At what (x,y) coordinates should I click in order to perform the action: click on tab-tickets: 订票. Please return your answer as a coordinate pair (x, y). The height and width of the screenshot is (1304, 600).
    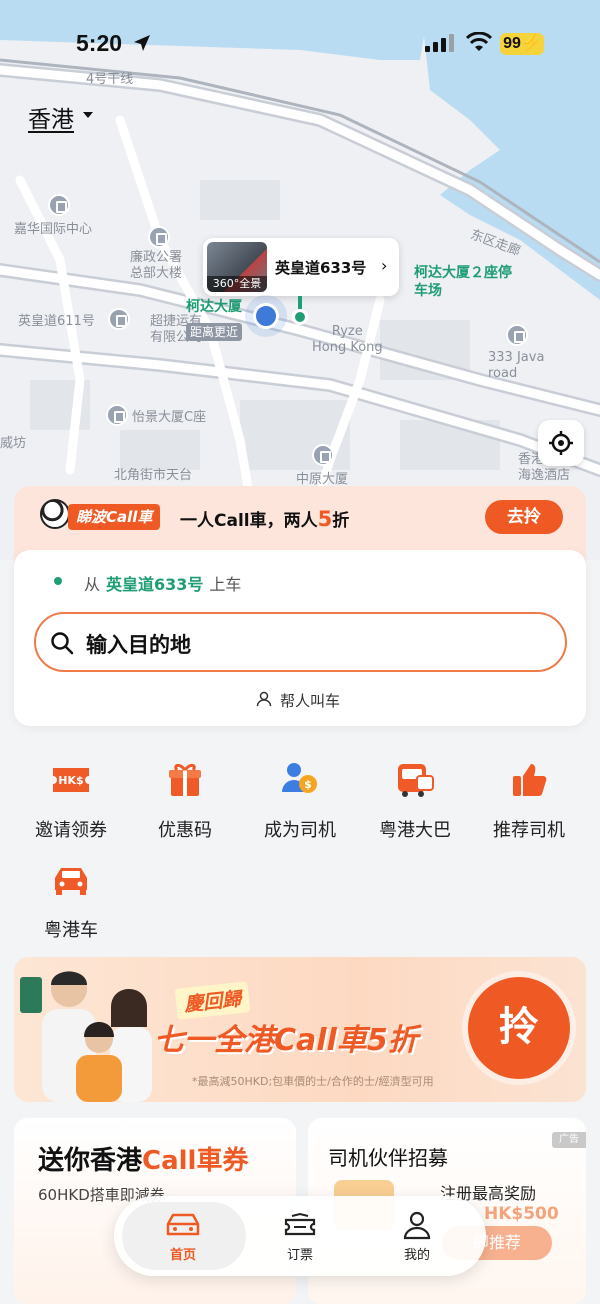
    Looking at the image, I should click on (300, 1236).